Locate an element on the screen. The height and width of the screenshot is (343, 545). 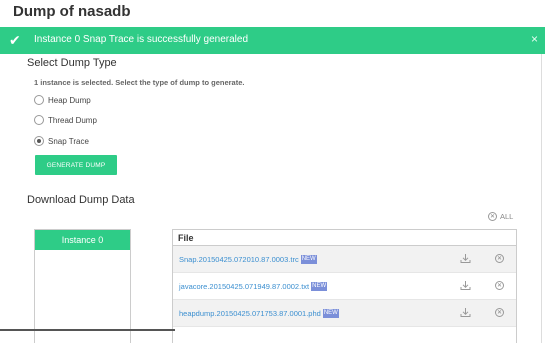
file-name: Snap.20150425.072010.87.0003.trc is located at coordinates (239, 259).